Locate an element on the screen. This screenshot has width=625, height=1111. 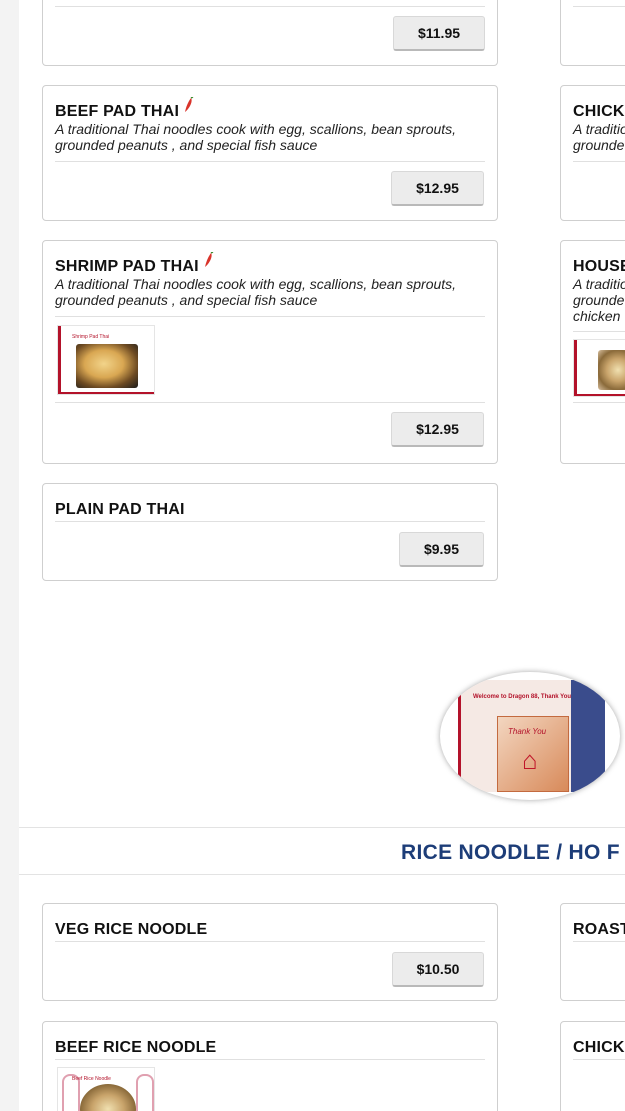
section-header: RICE NOODLE / HO F is located at coordinates (322, 851).